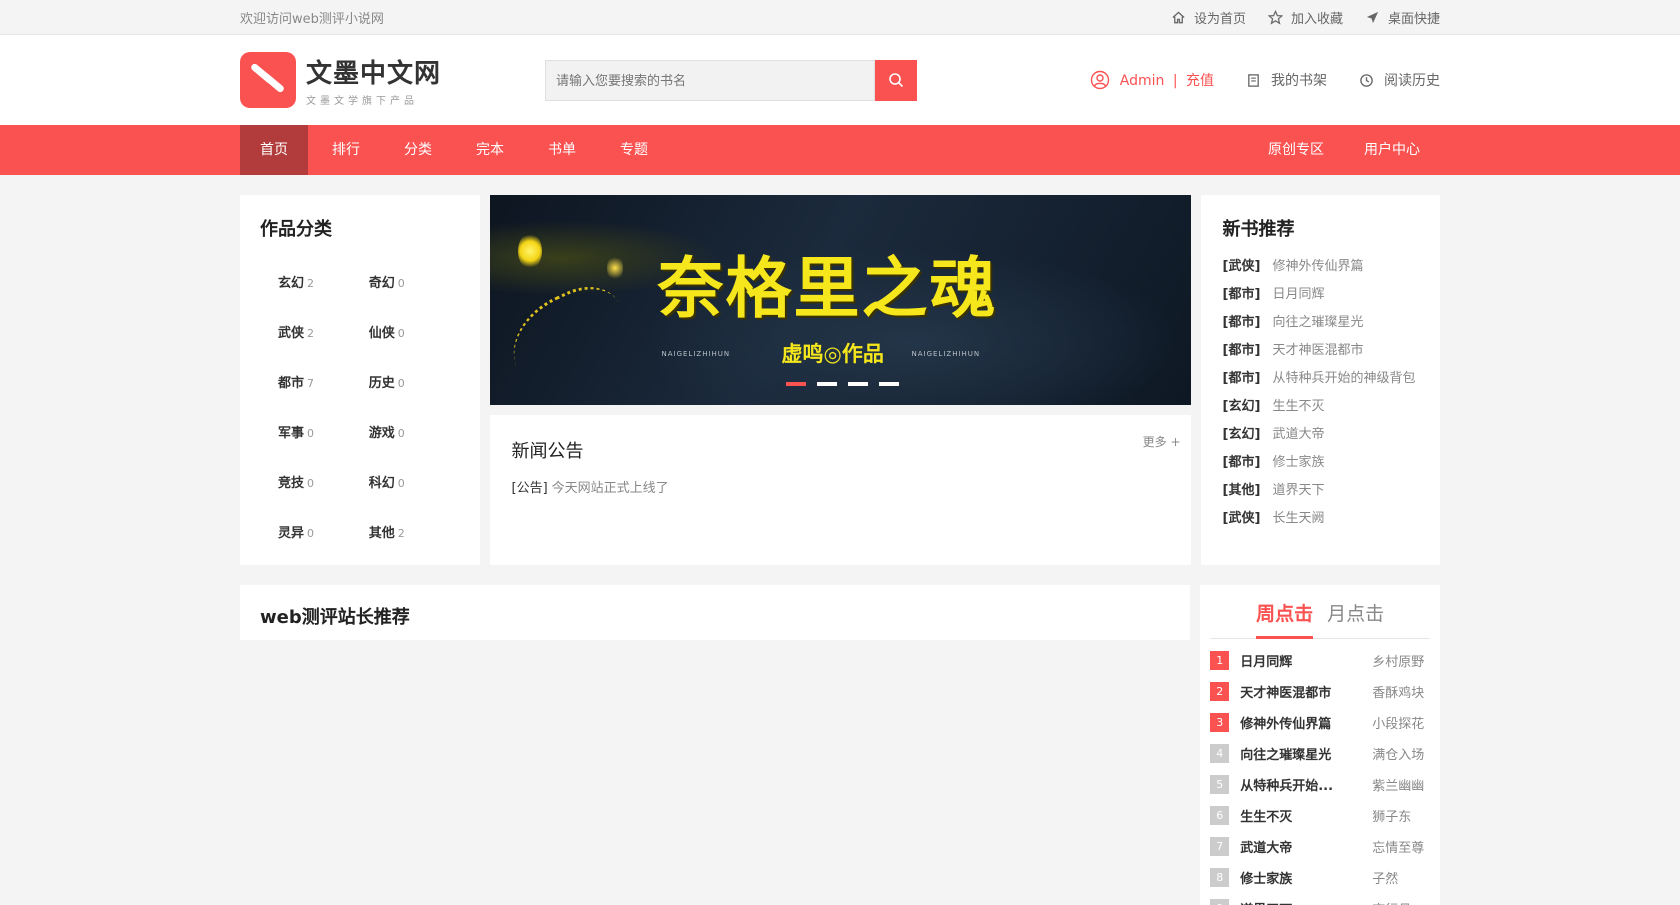 The width and height of the screenshot is (1680, 905). I want to click on rank-book-author: 小段探花, so click(1398, 724).